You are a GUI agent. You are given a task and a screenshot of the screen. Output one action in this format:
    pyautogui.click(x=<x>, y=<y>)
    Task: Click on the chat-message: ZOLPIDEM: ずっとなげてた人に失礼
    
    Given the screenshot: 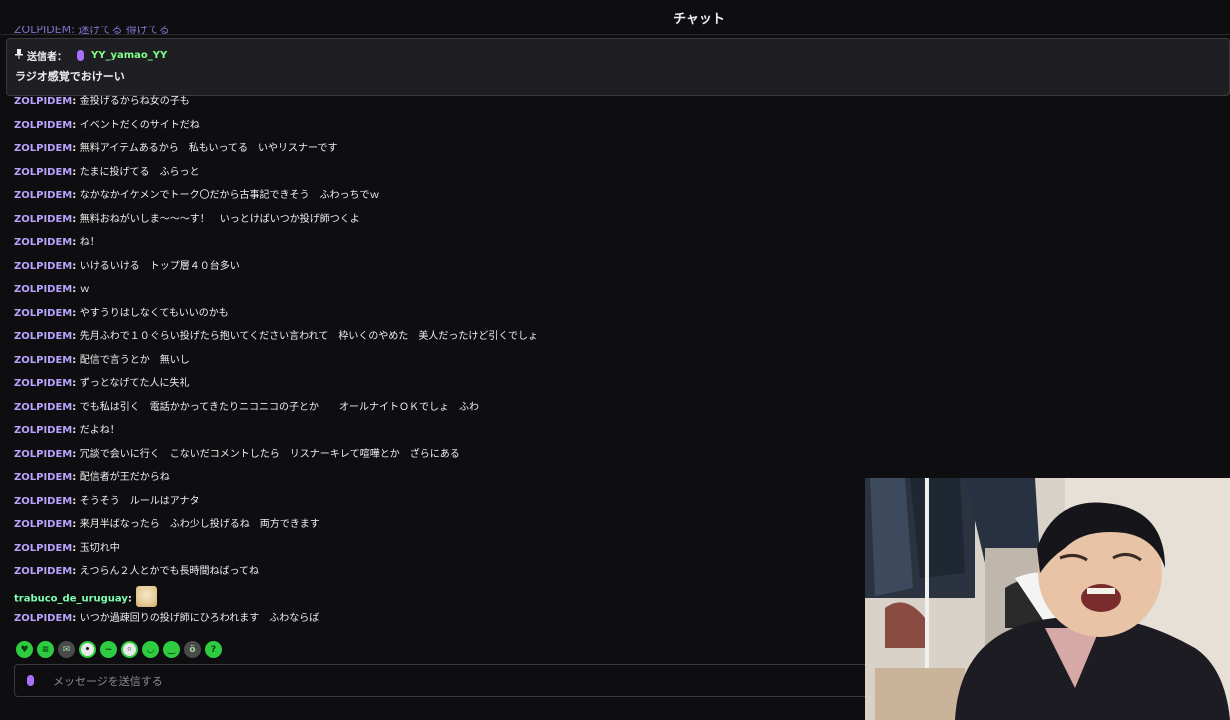 What is the action you would take?
    pyautogui.click(x=434, y=388)
    